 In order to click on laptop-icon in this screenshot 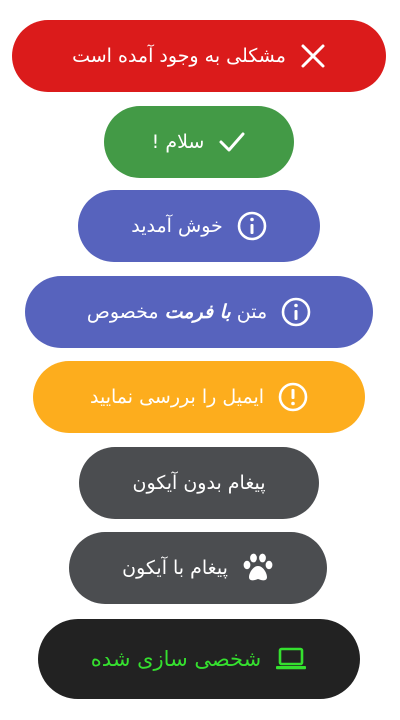, I will do `click(291, 659)`.